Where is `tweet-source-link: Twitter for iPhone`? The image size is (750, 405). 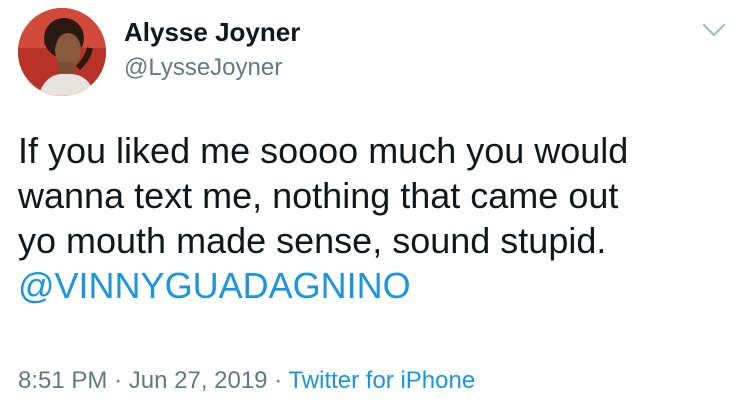 tweet-source-link: Twitter for iPhone is located at coordinates (381, 380).